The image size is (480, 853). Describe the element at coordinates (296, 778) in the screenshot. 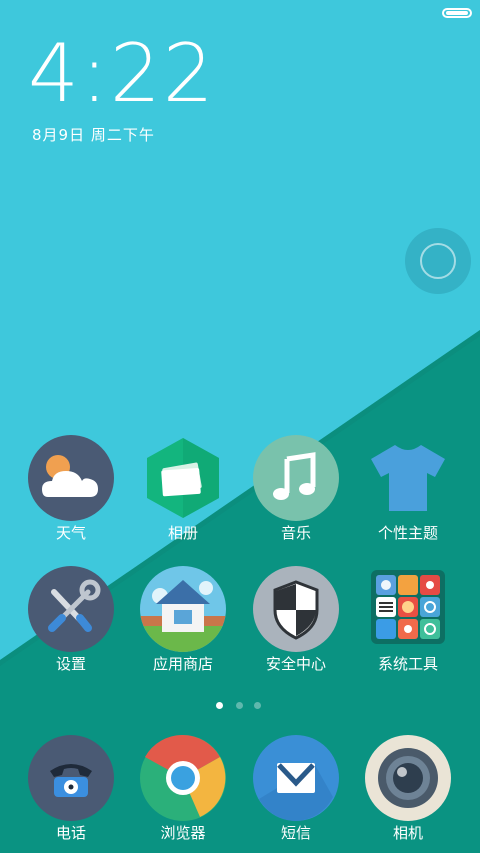

I see `sms-mail-icon` at that location.